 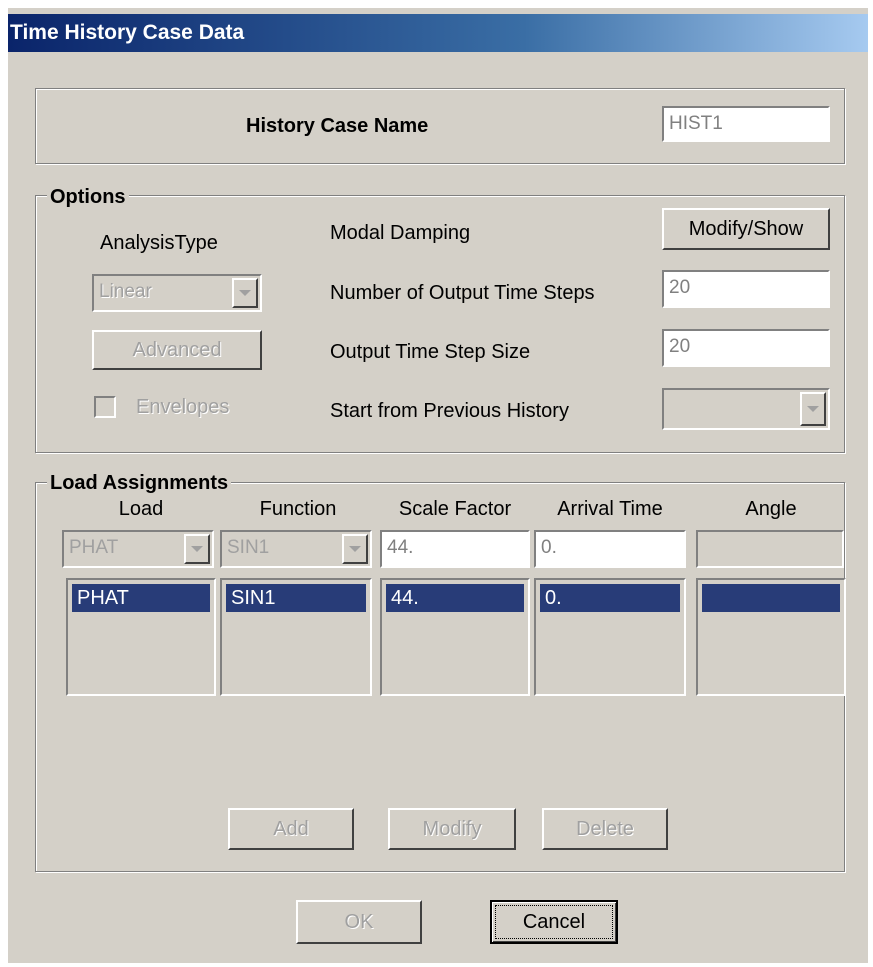 What do you see at coordinates (138, 549) in the screenshot?
I see `load-select: PHAT` at bounding box center [138, 549].